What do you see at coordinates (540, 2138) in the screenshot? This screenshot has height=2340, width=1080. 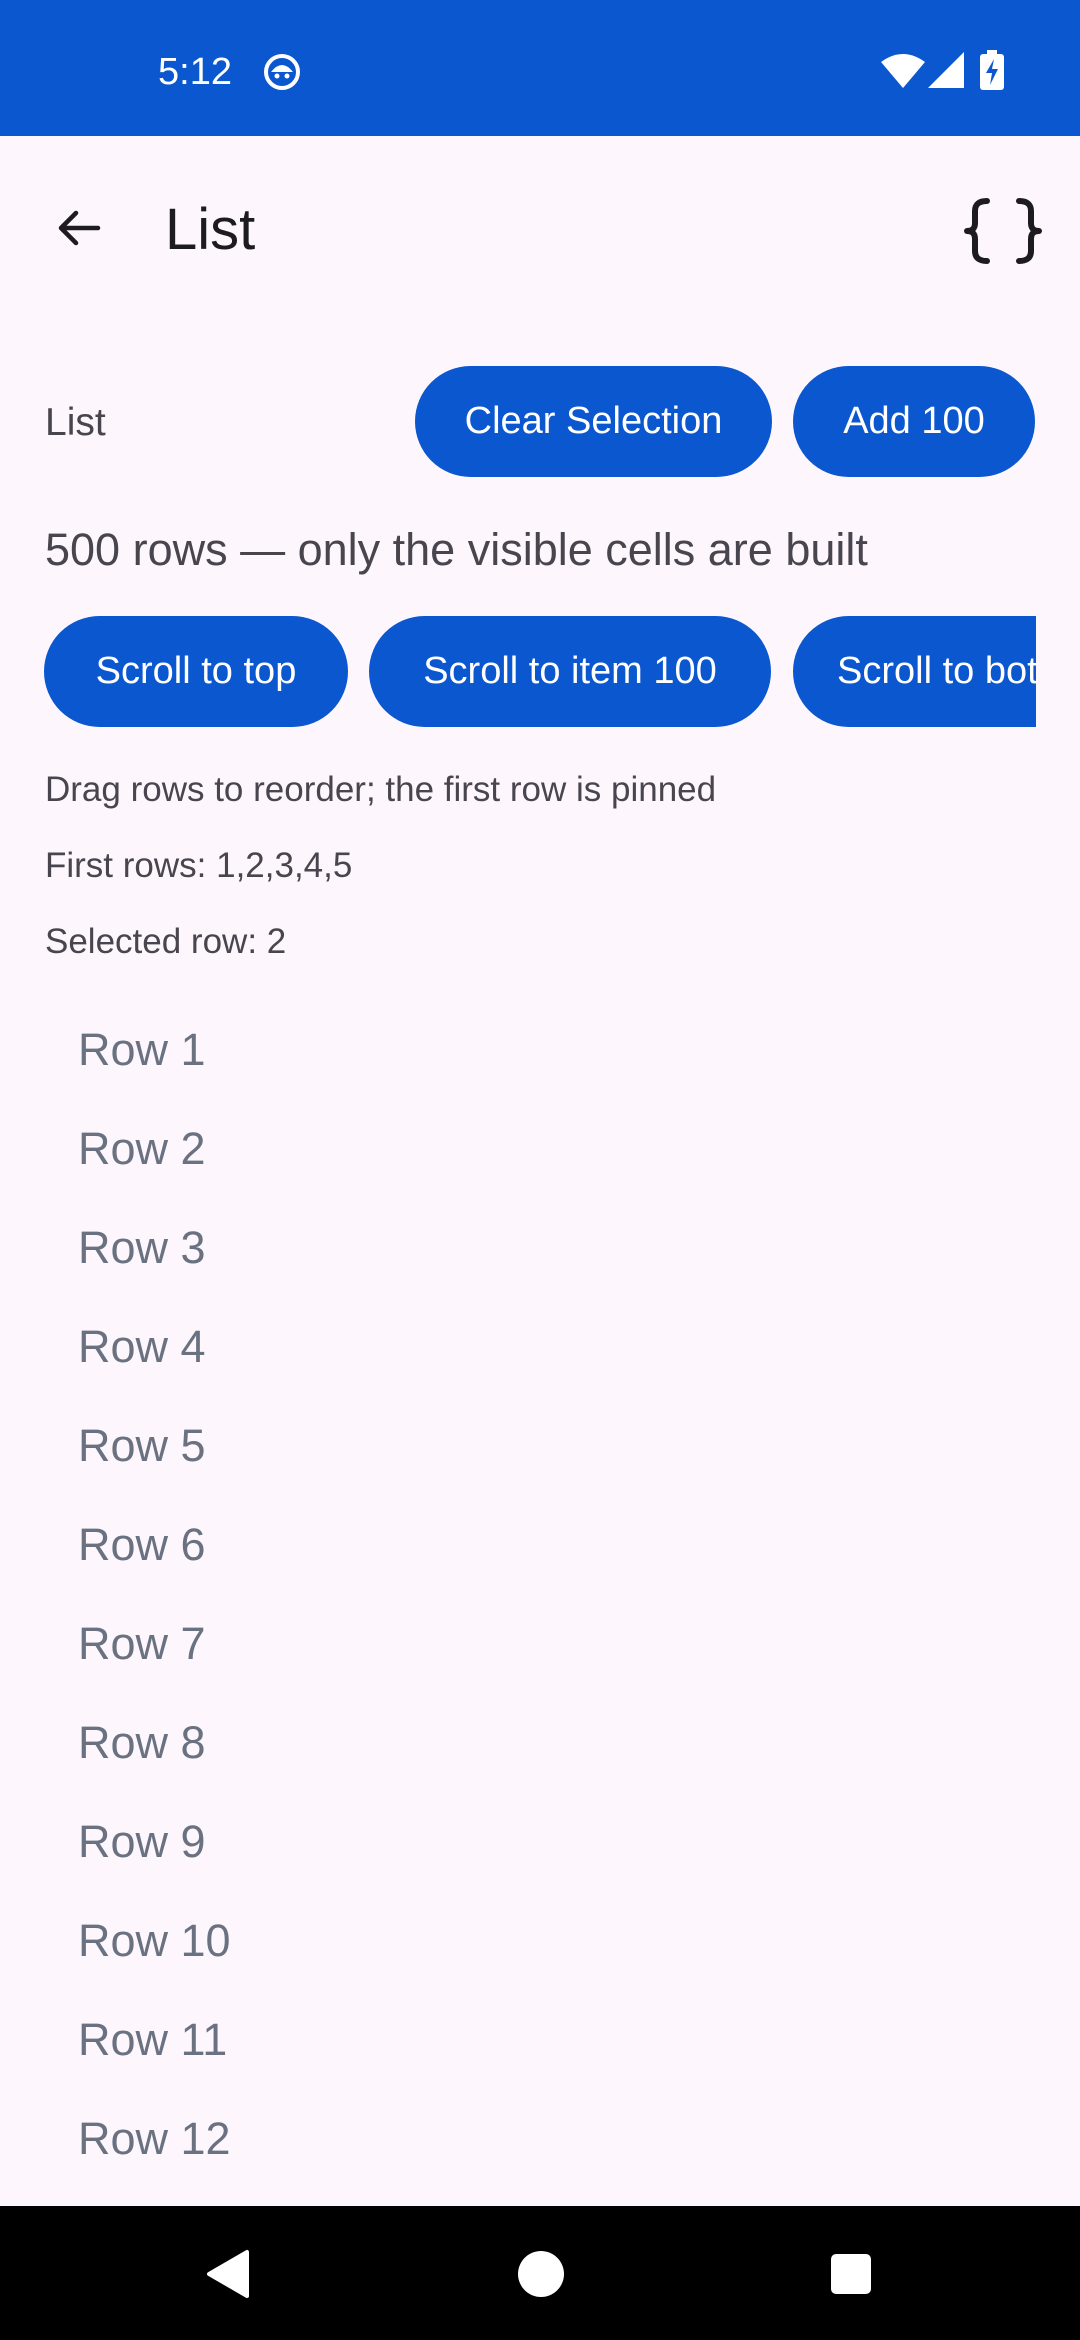 I see `list-item: Row 12` at bounding box center [540, 2138].